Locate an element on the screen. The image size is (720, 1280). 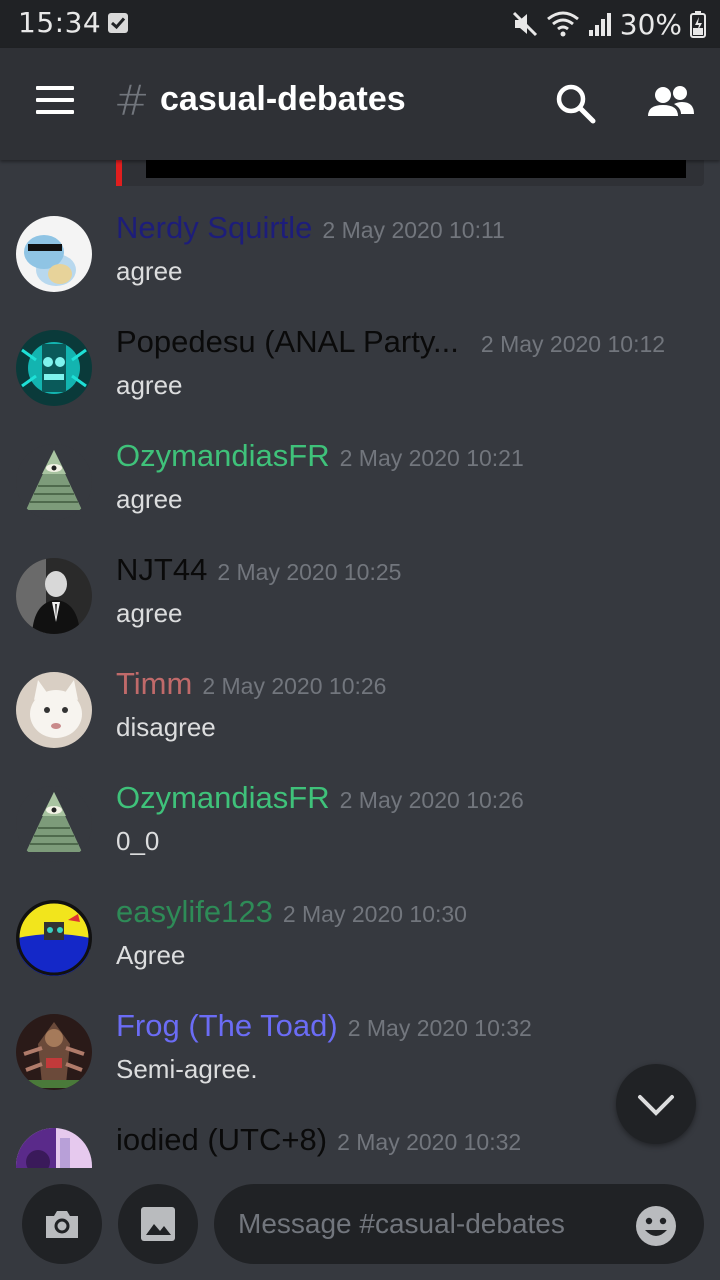
message-header: NJT44 2 May 2020 10:25 is located at coordinates (258, 570).